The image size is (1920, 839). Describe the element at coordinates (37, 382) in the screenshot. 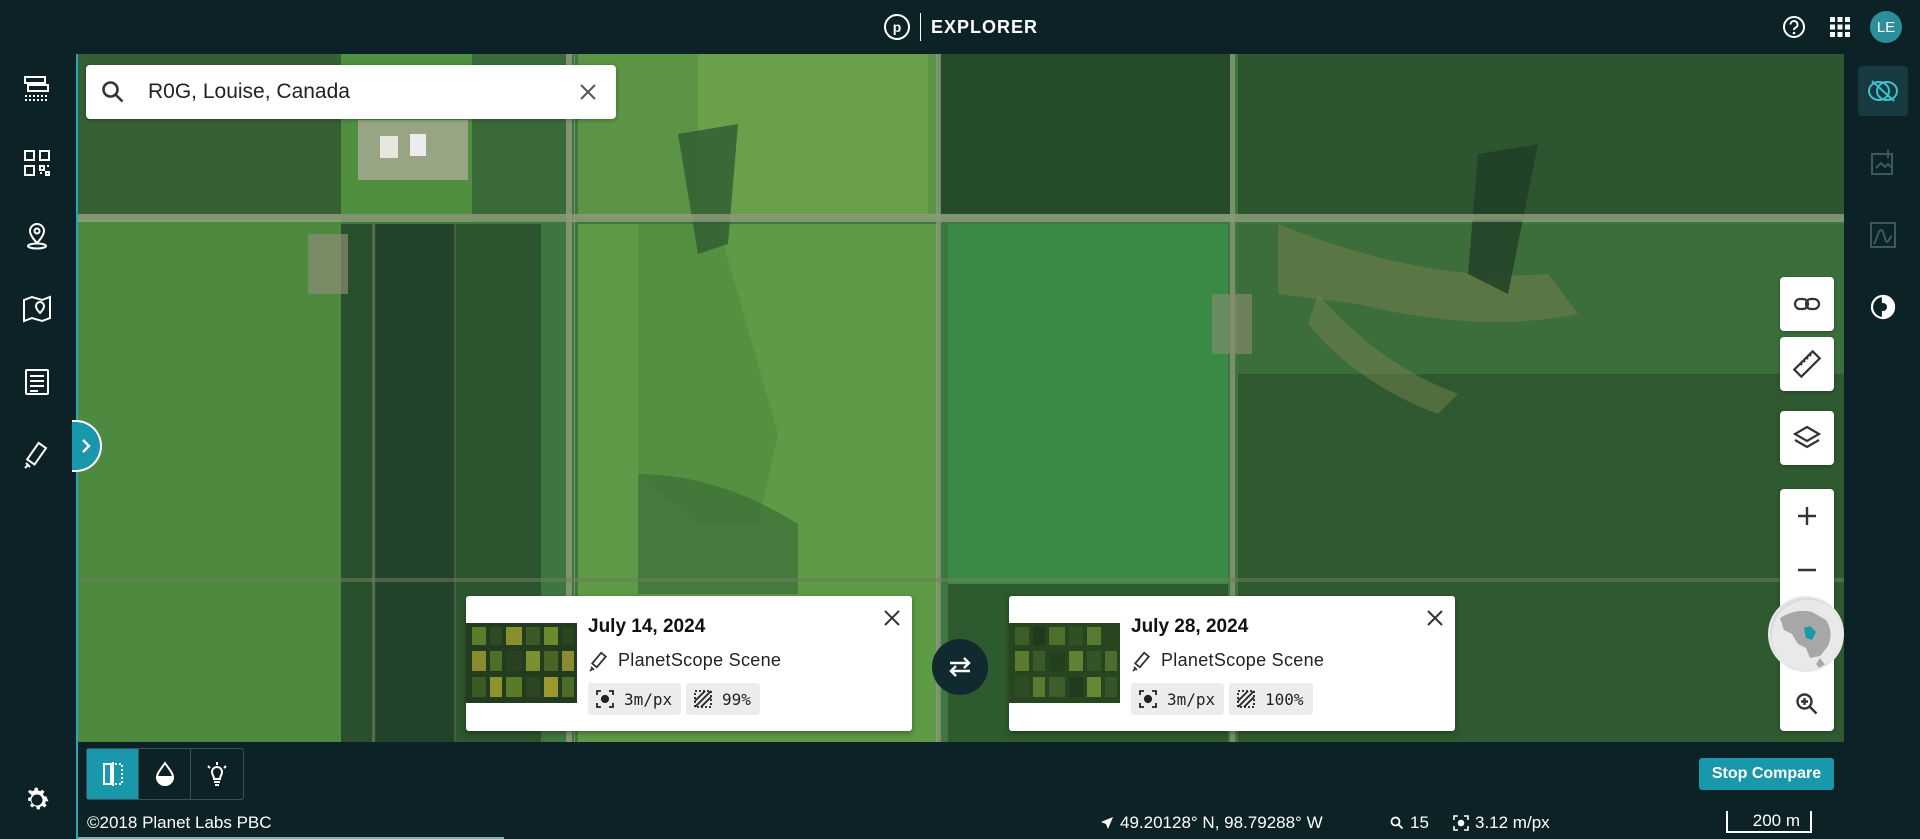

I see `reports-icon` at that location.